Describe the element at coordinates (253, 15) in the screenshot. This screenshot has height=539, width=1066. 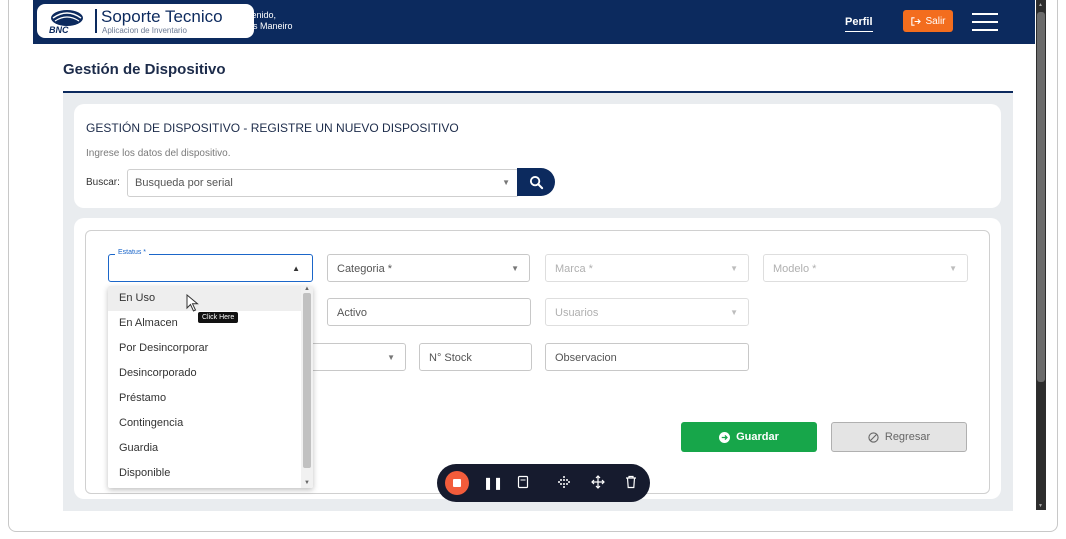
I see `welcome-line: Bienvenido,` at that location.